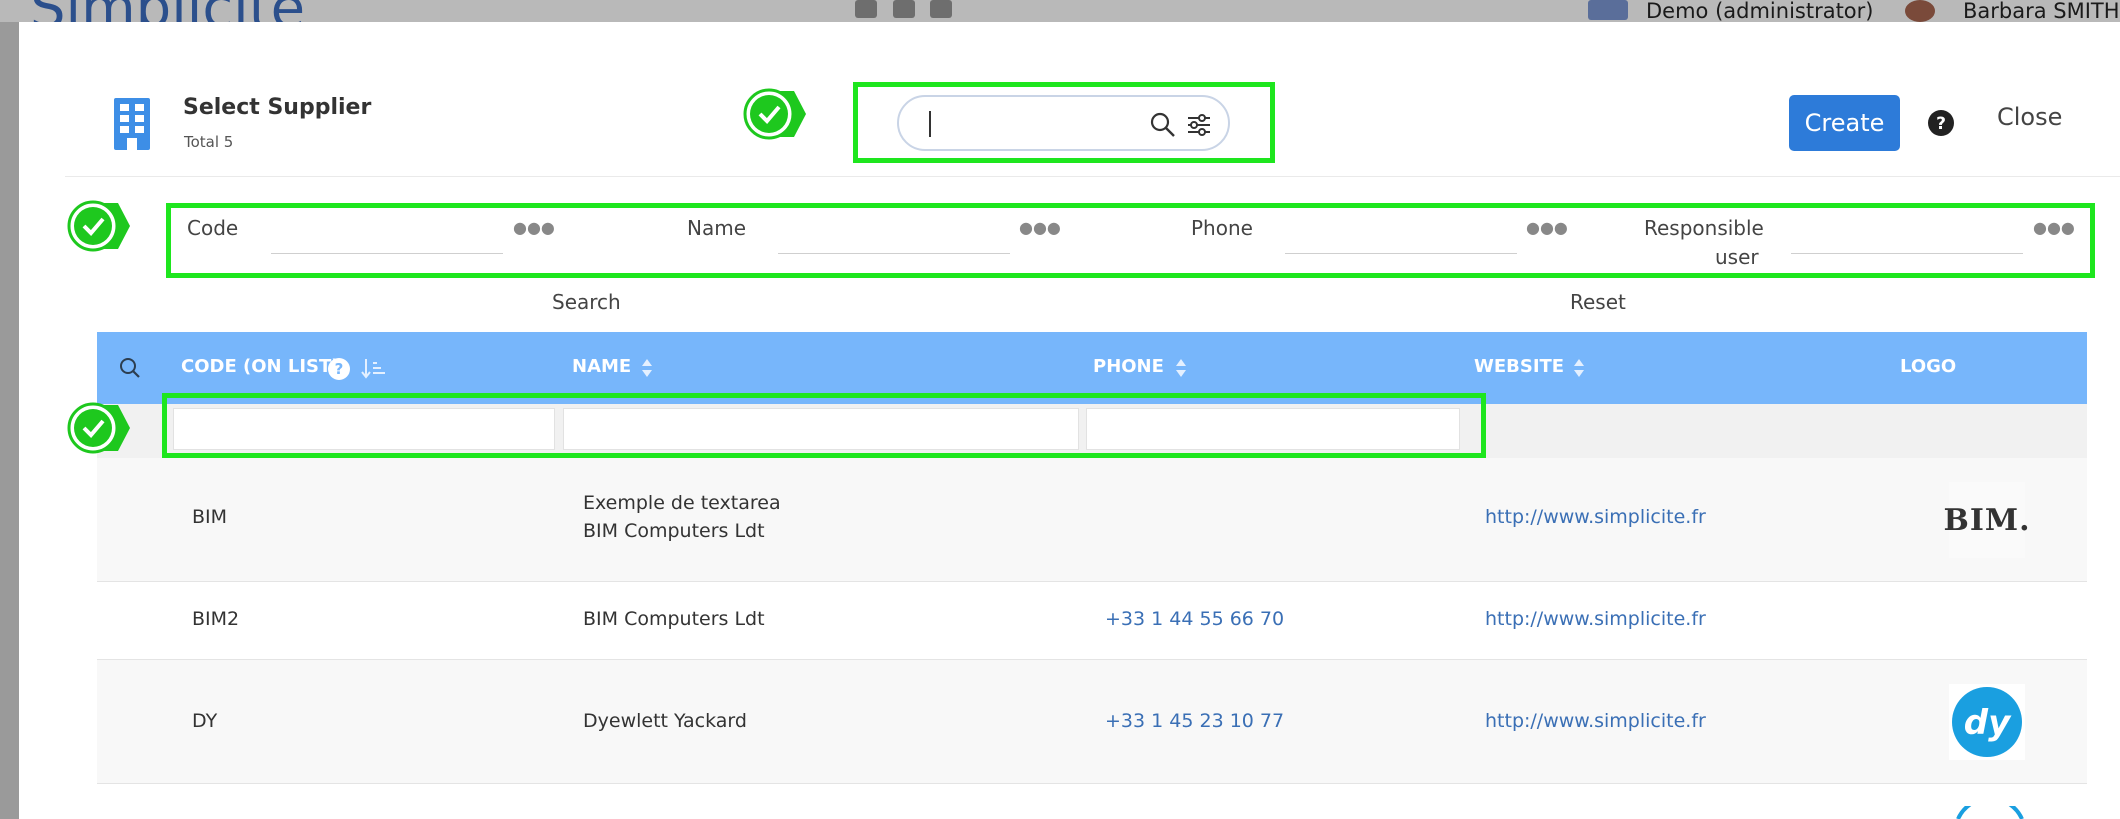 Image resolution: width=2120 pixels, height=819 pixels. I want to click on background-calculator-icon, so click(904, 9).